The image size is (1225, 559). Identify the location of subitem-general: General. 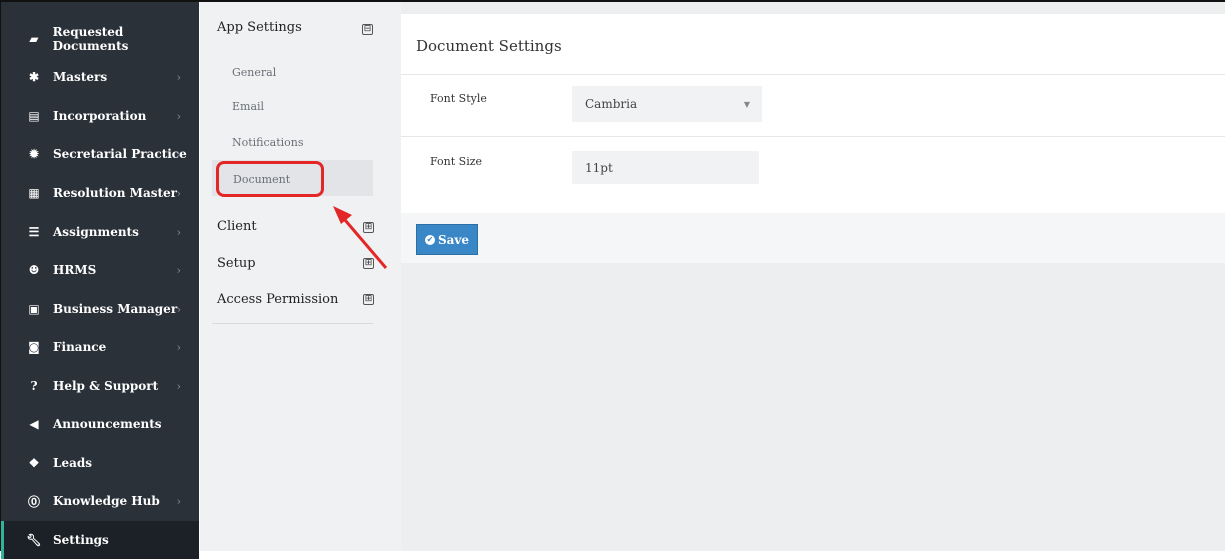
(254, 72).